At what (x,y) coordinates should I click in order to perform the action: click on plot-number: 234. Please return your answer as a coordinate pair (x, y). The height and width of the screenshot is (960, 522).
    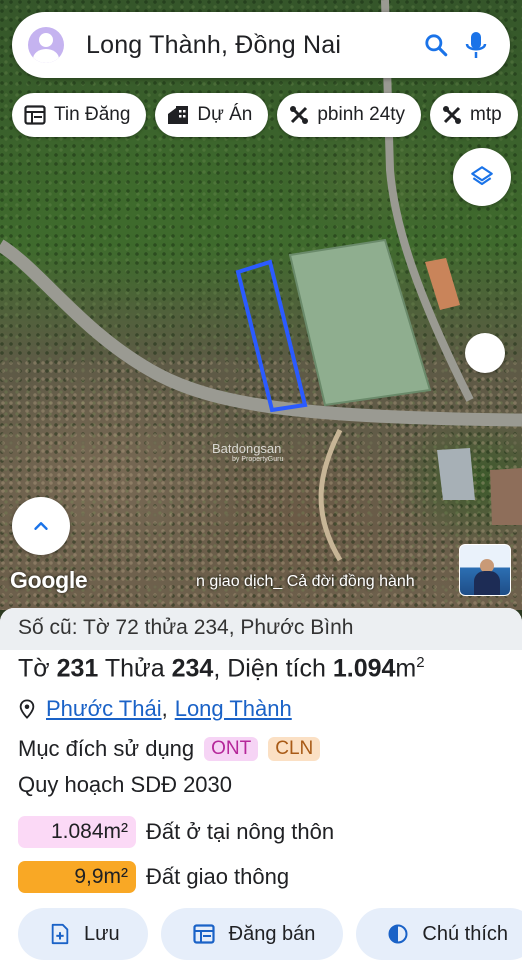
    Looking at the image, I should click on (192, 668).